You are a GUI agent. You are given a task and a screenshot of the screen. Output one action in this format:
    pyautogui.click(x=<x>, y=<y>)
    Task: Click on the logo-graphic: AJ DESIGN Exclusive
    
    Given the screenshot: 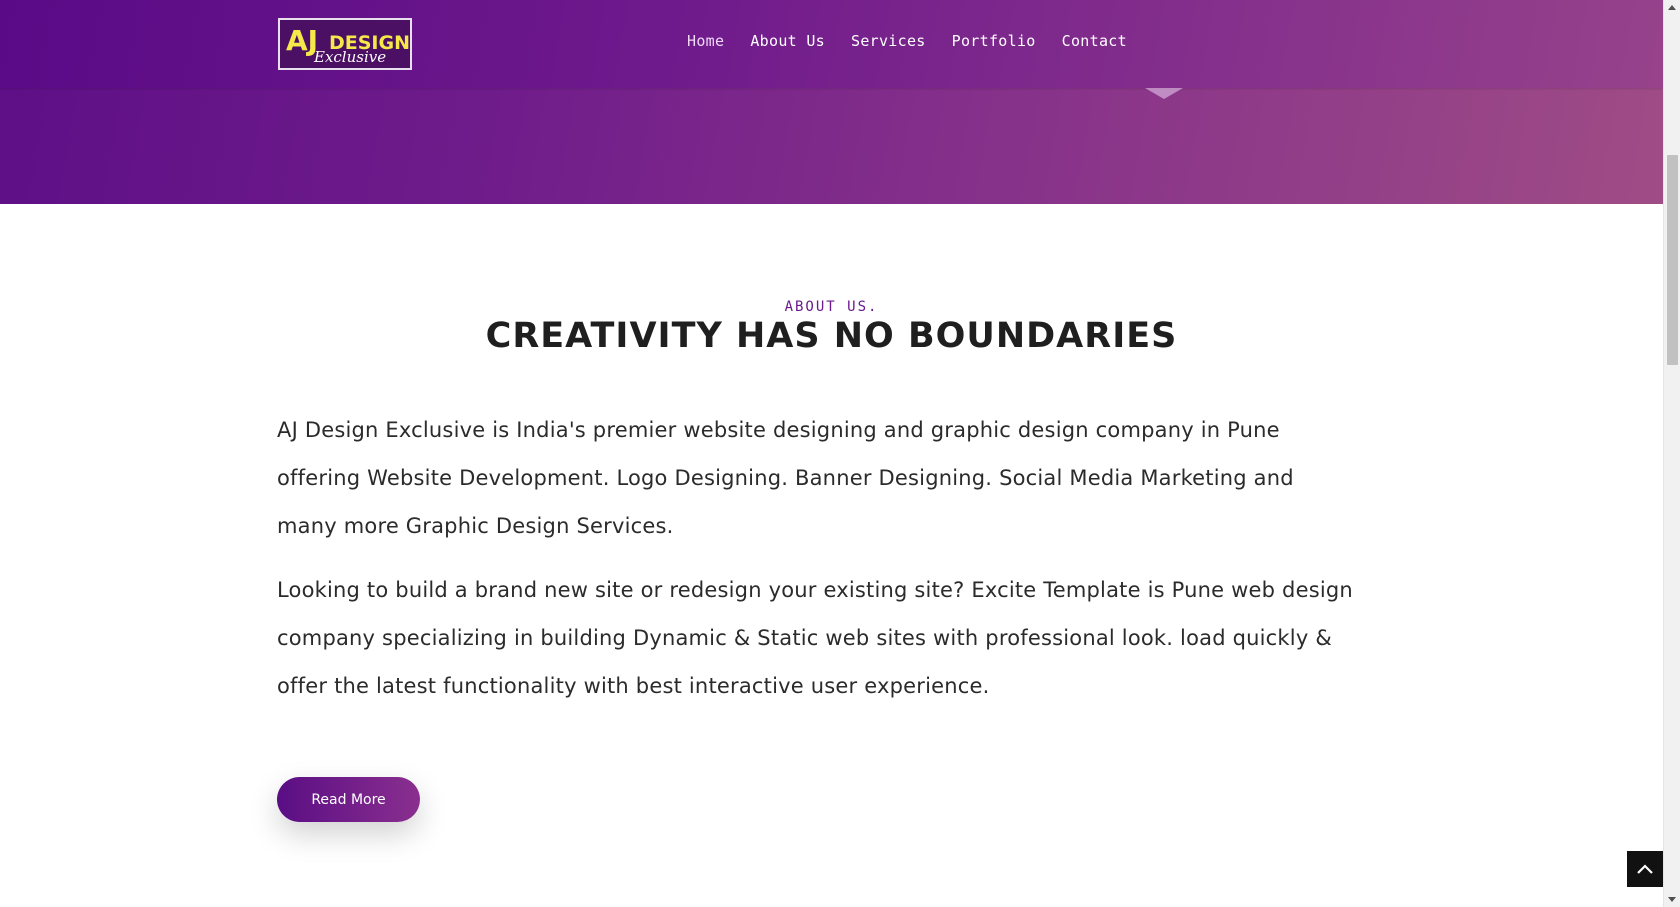 What is the action you would take?
    pyautogui.click(x=345, y=44)
    